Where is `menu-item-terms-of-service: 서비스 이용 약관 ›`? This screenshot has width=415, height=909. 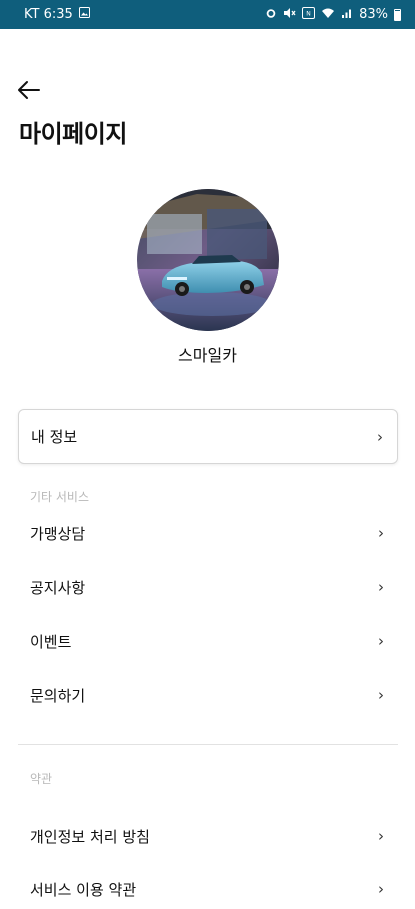 menu-item-terms-of-service: 서비스 이용 약관 › is located at coordinates (208, 889).